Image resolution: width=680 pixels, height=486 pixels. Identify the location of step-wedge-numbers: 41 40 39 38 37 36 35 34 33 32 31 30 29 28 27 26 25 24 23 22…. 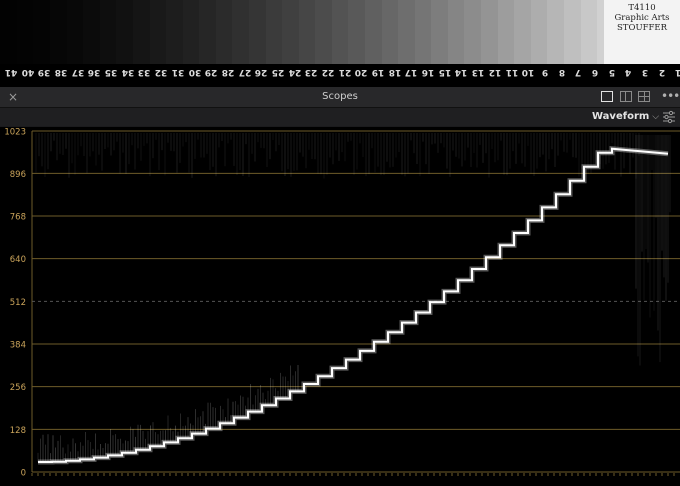
(340, 75).